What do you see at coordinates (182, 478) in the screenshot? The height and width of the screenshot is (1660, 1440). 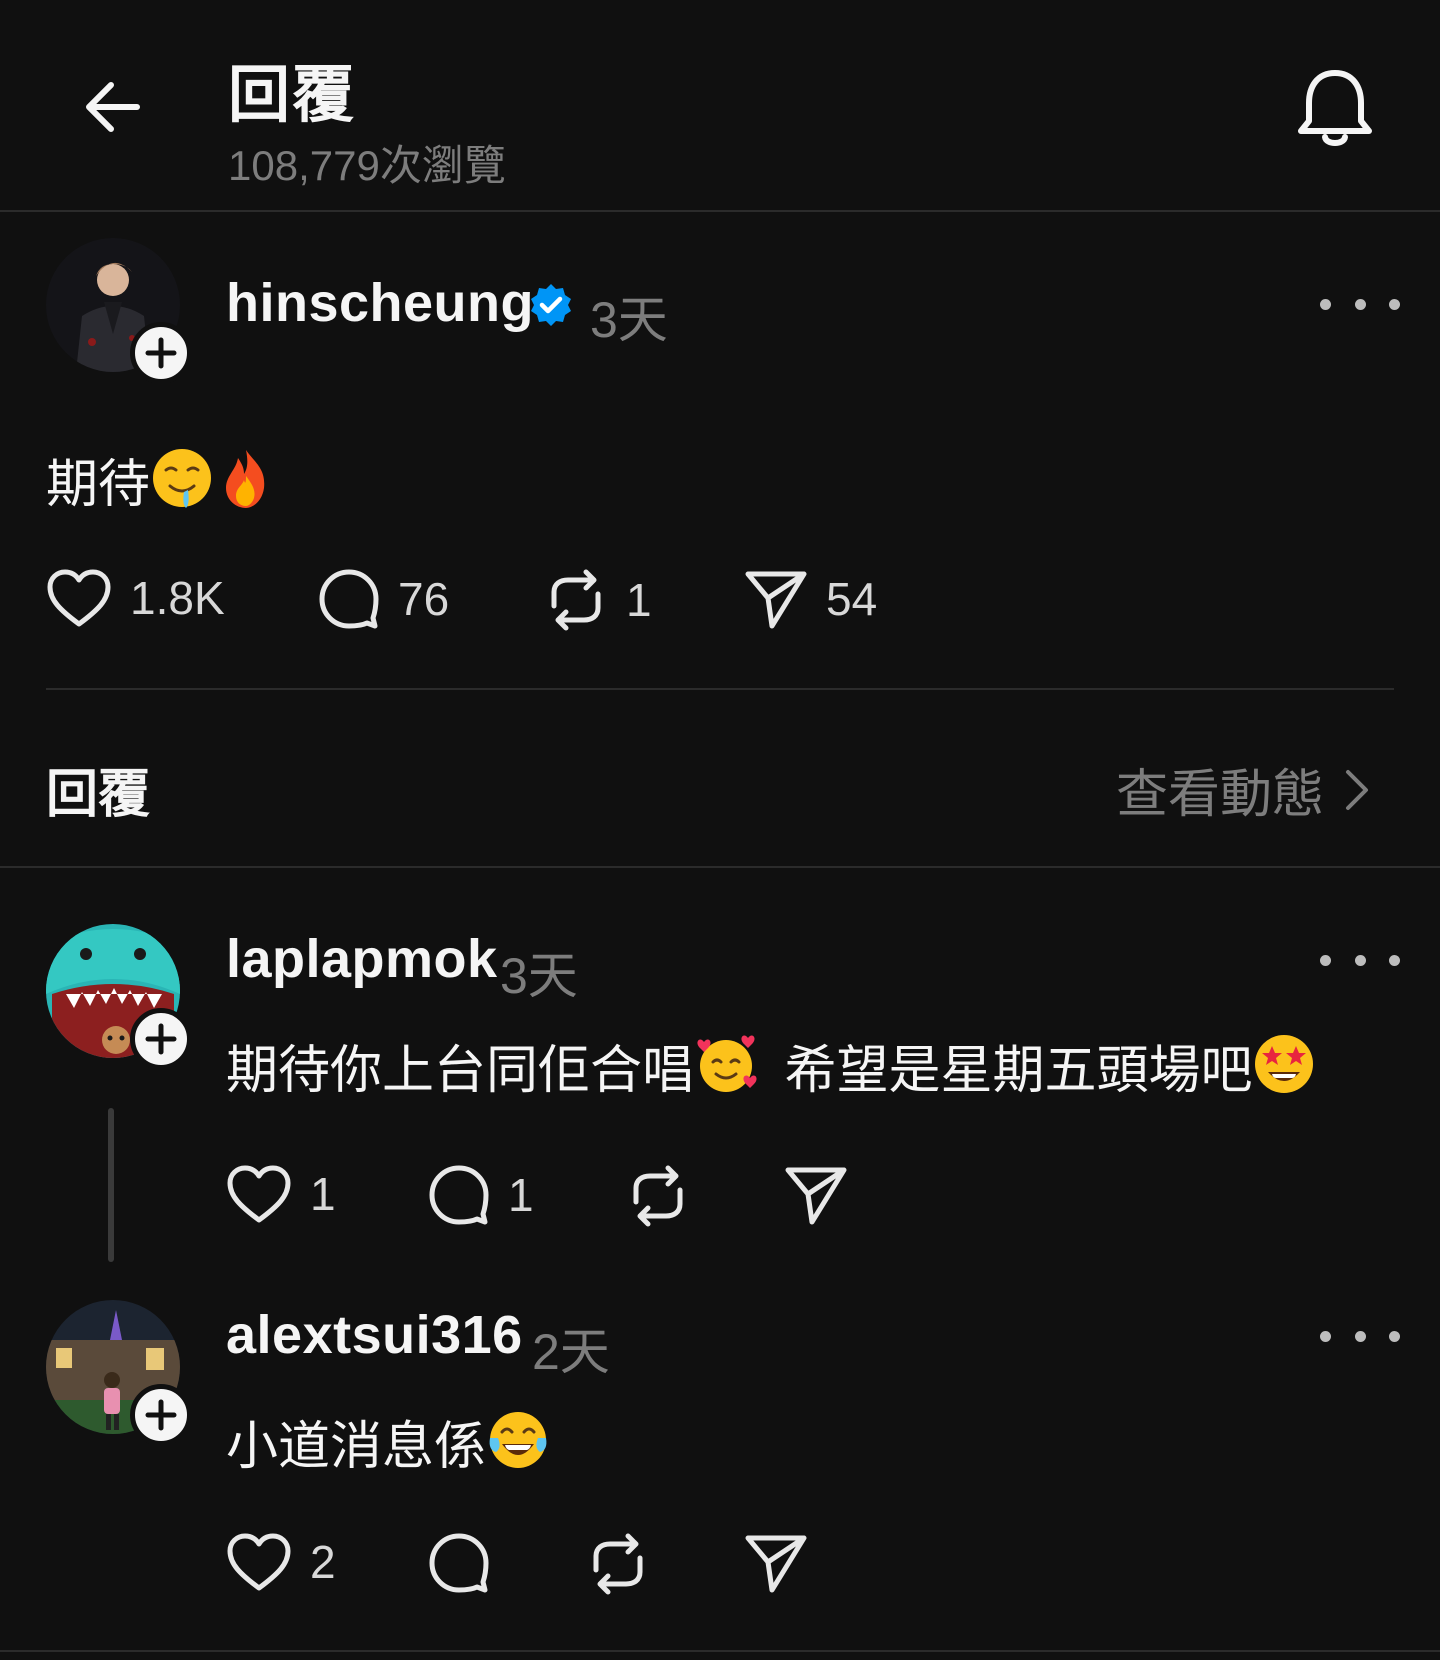 I see `drooling-face-emoji` at bounding box center [182, 478].